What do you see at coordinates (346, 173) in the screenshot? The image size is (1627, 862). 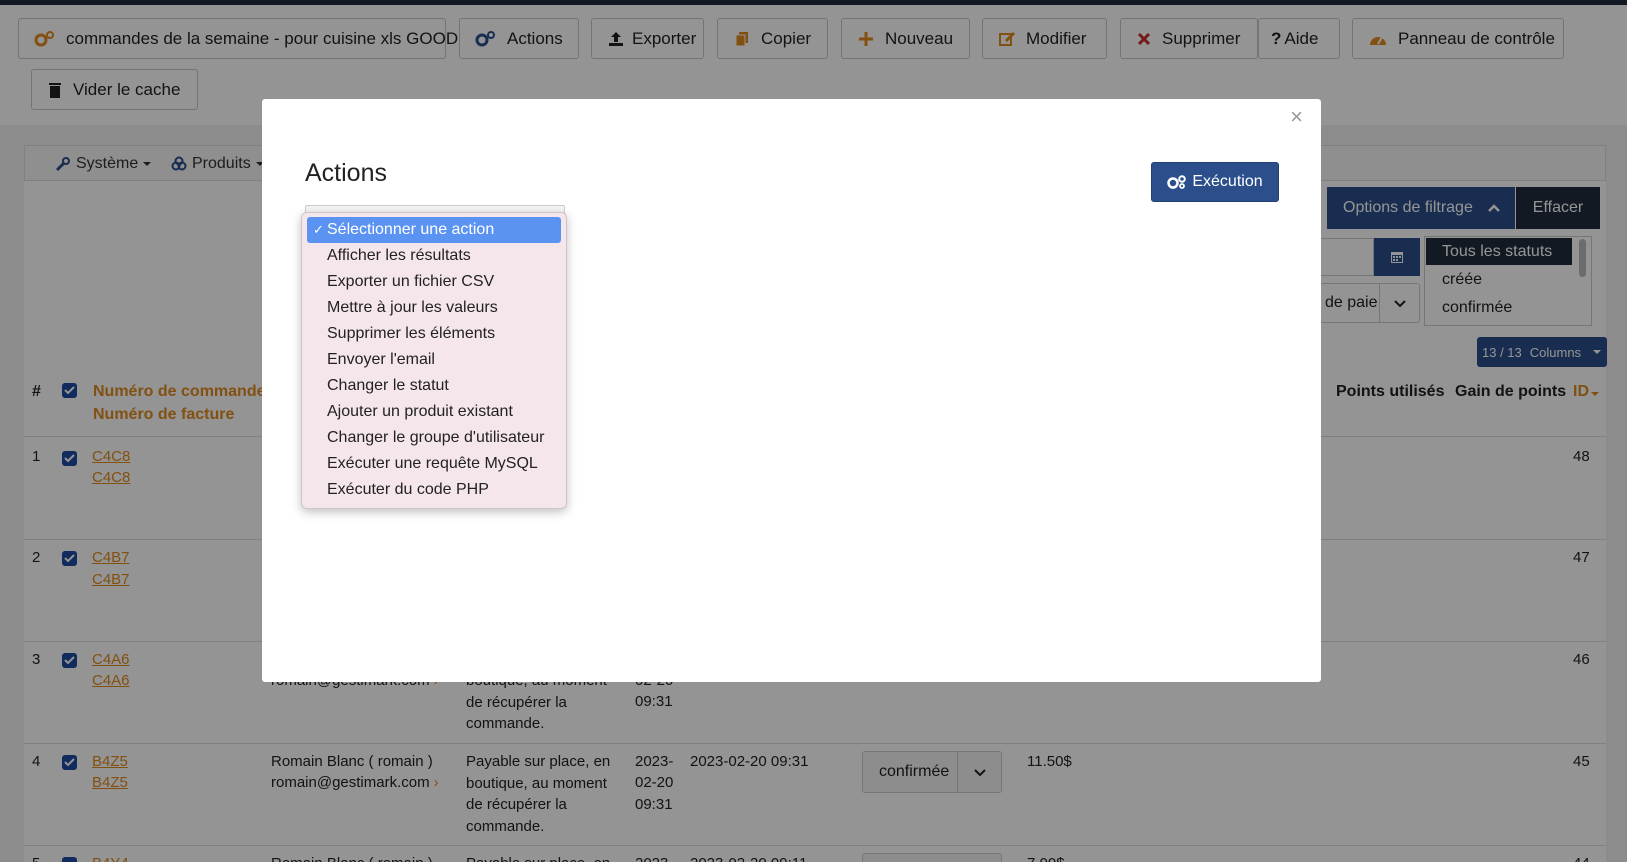 I see `modal-title: Actions` at bounding box center [346, 173].